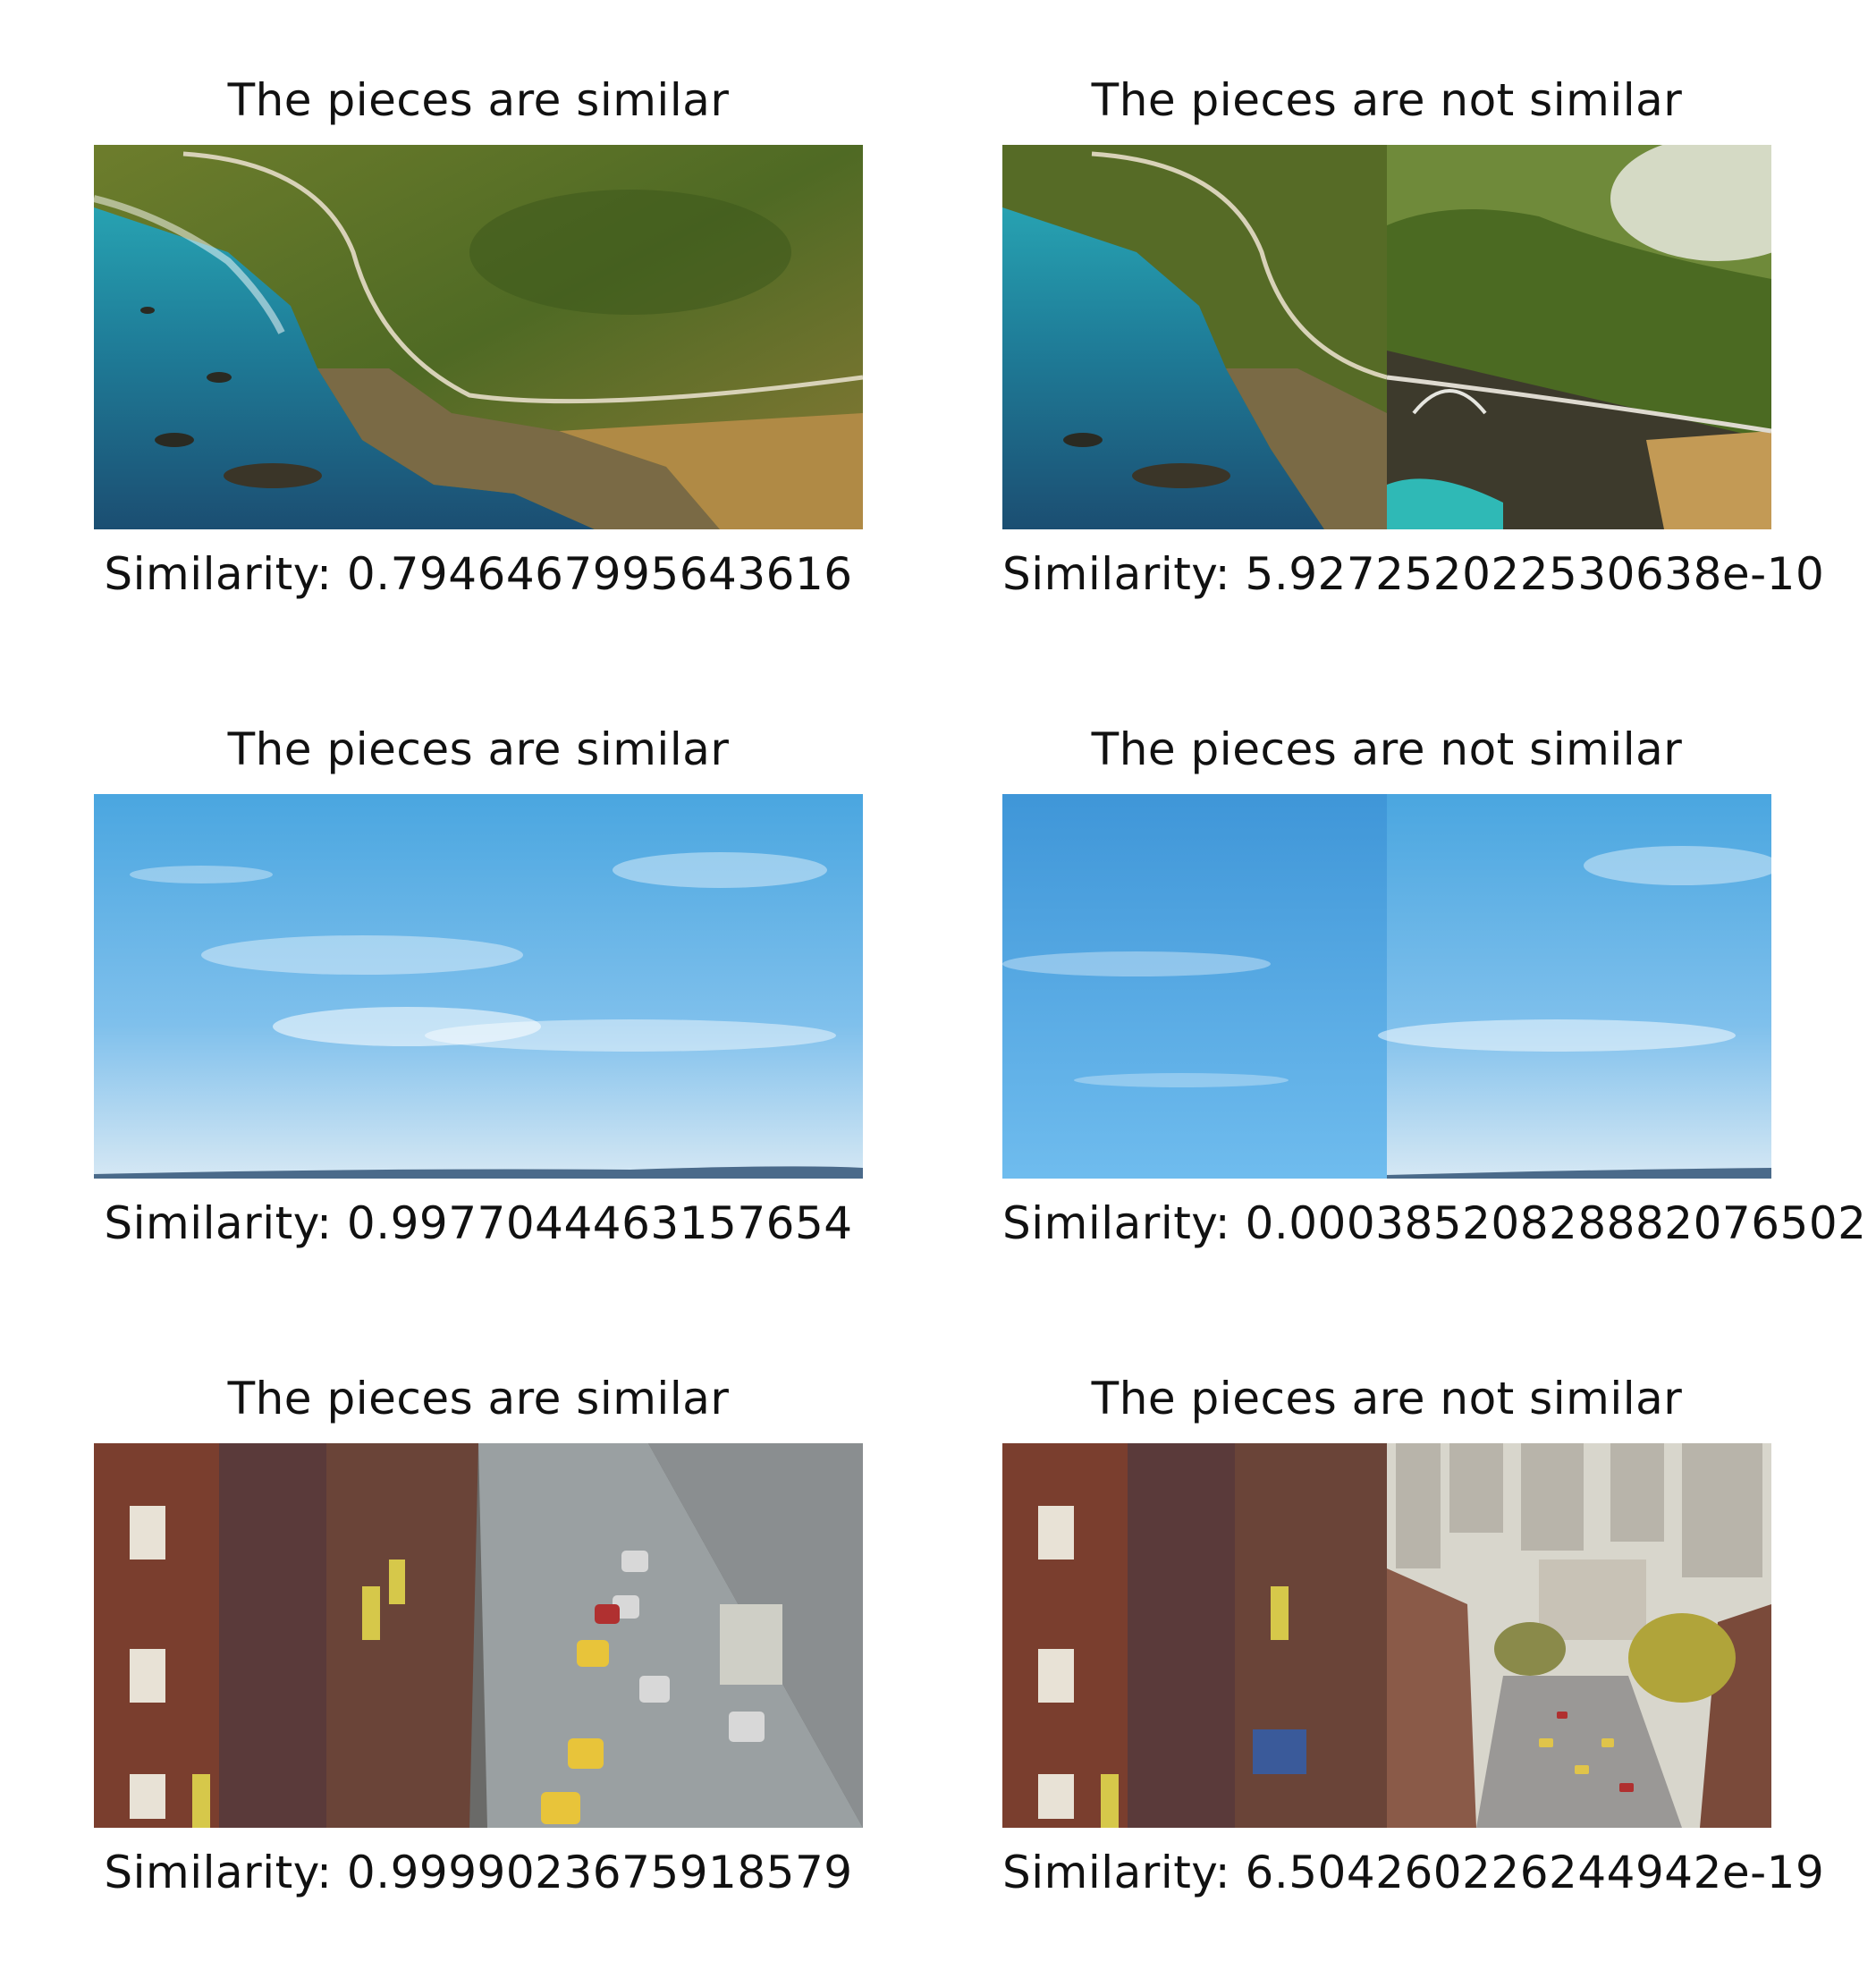 This screenshot has width=1876, height=1978. I want to click on similarity-score: Similarity: 0.00038520828882076502, so click(1434, 1223).